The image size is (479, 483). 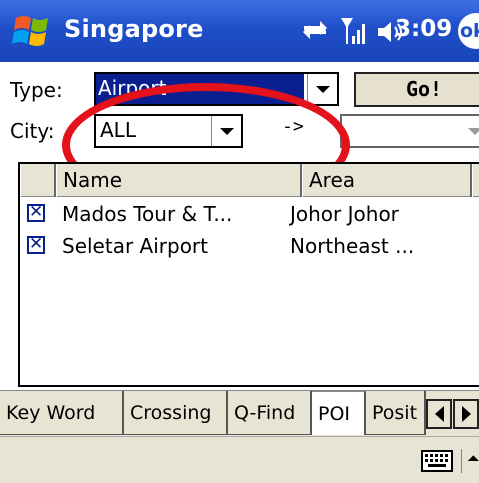 What do you see at coordinates (416, 89) in the screenshot?
I see `go-button: Go!` at bounding box center [416, 89].